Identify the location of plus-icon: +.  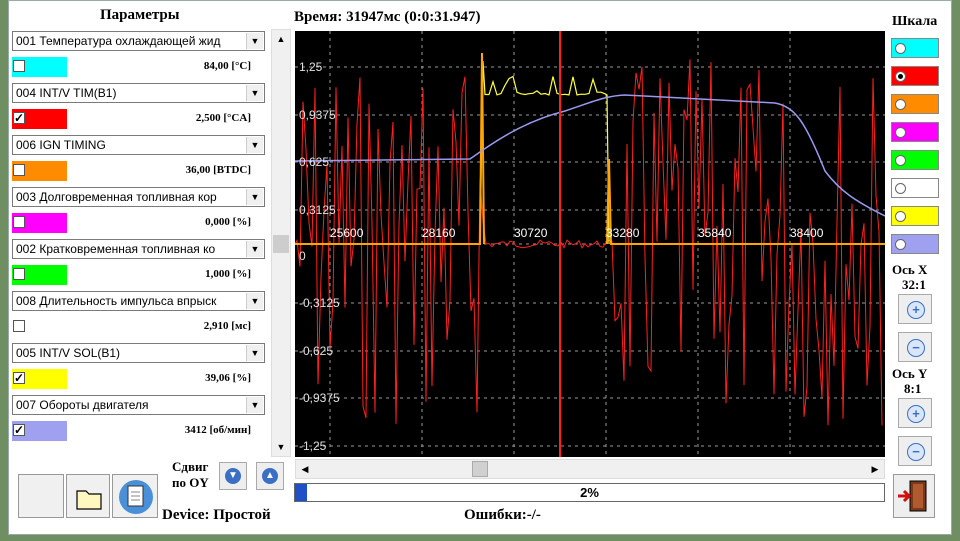
(916, 310).